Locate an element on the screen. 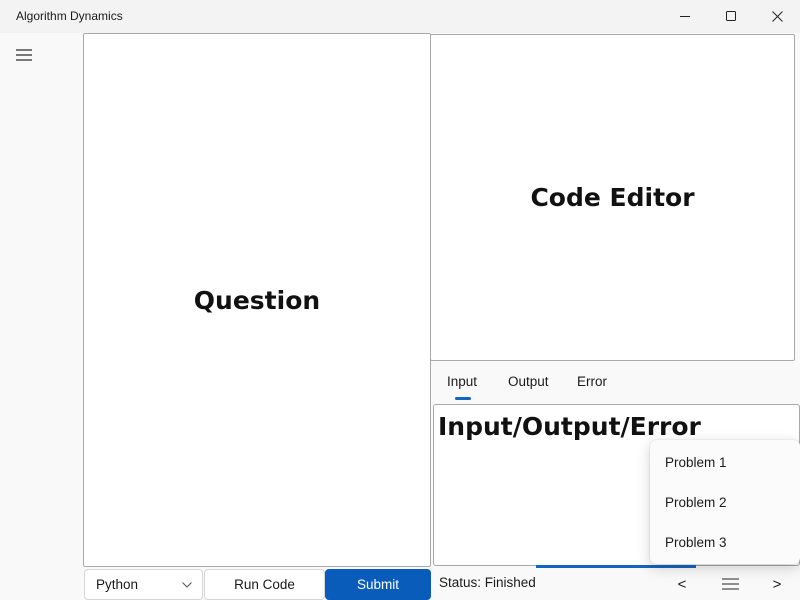 The width and height of the screenshot is (800, 600). tab-output: Output is located at coordinates (528, 381).